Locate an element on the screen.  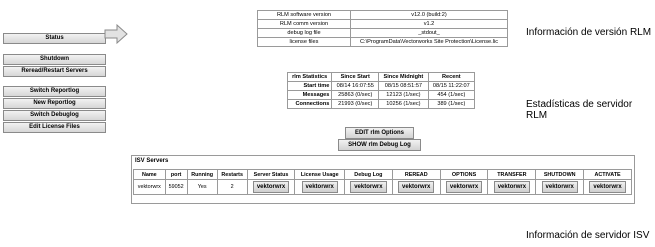
server-status-button: vektorwrx is located at coordinates (271, 187).